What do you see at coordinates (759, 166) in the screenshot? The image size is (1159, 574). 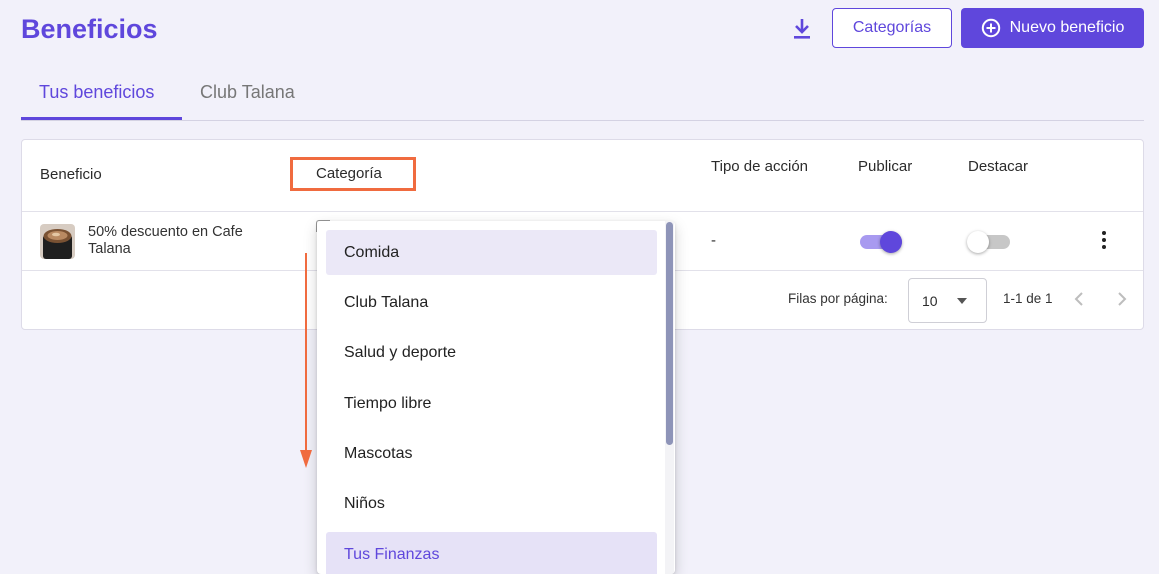 I see `column-header-tipo-accion: Tipo de acción` at bounding box center [759, 166].